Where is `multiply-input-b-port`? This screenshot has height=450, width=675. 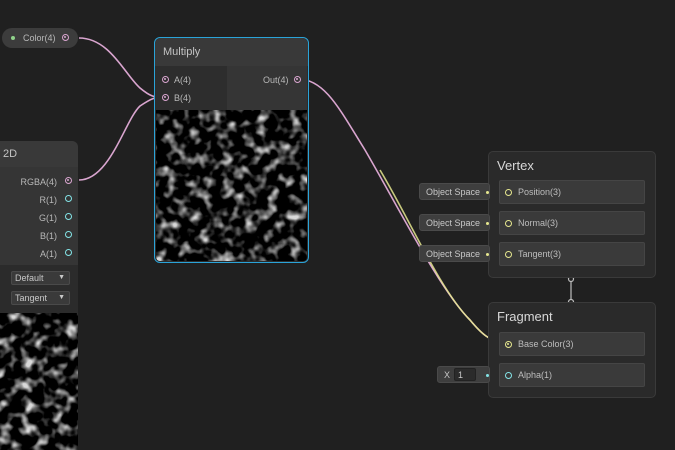
multiply-input-b-port is located at coordinates (165, 97).